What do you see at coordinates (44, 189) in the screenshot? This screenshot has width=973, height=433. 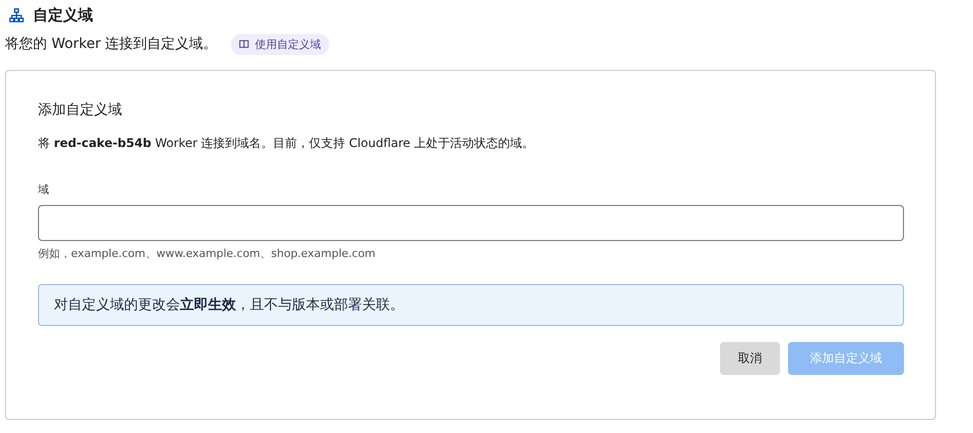 I see `field-label: 域` at bounding box center [44, 189].